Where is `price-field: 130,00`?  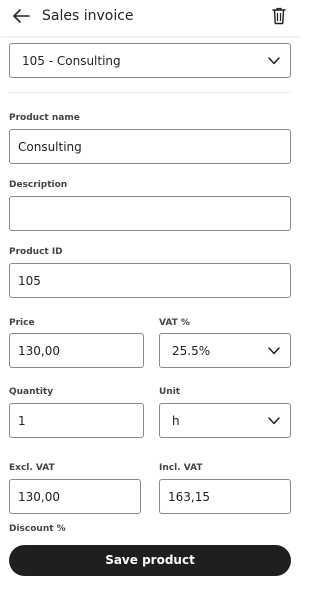 price-field: 130,00 is located at coordinates (76, 350).